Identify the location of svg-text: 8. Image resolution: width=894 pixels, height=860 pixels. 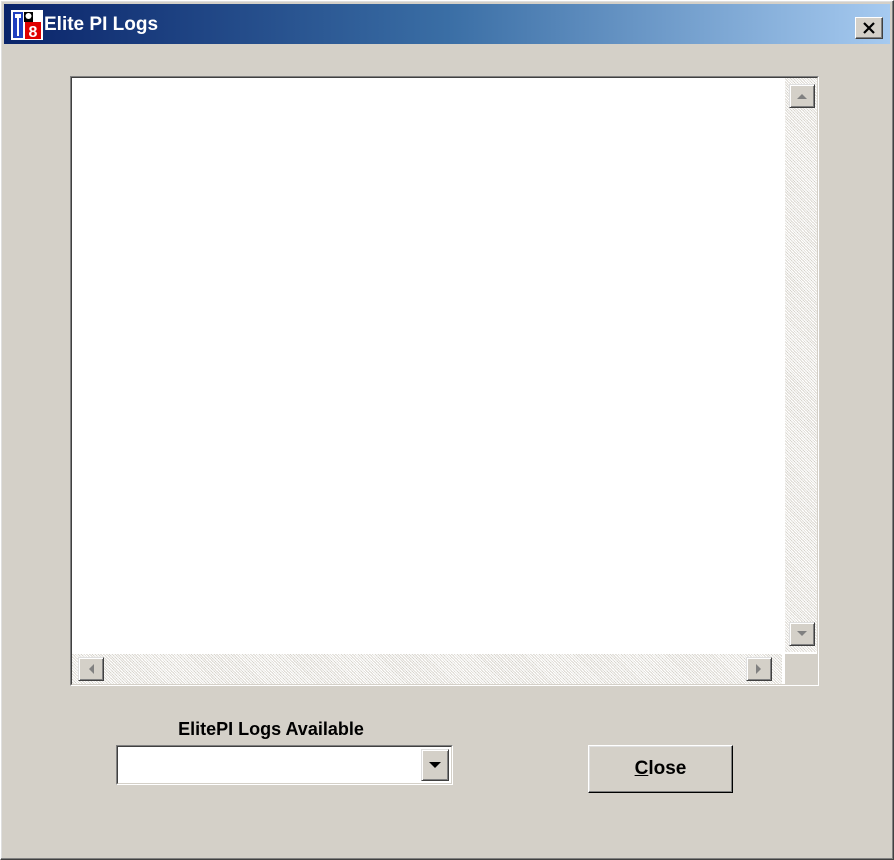
(33, 32).